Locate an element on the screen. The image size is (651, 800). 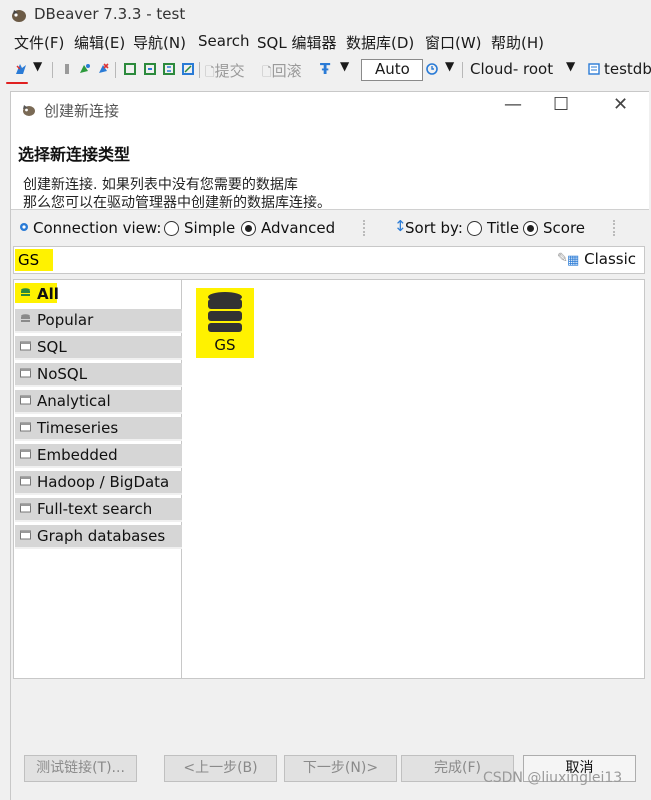
watermark: CSDN @liuxinglei13 is located at coordinates (553, 778).